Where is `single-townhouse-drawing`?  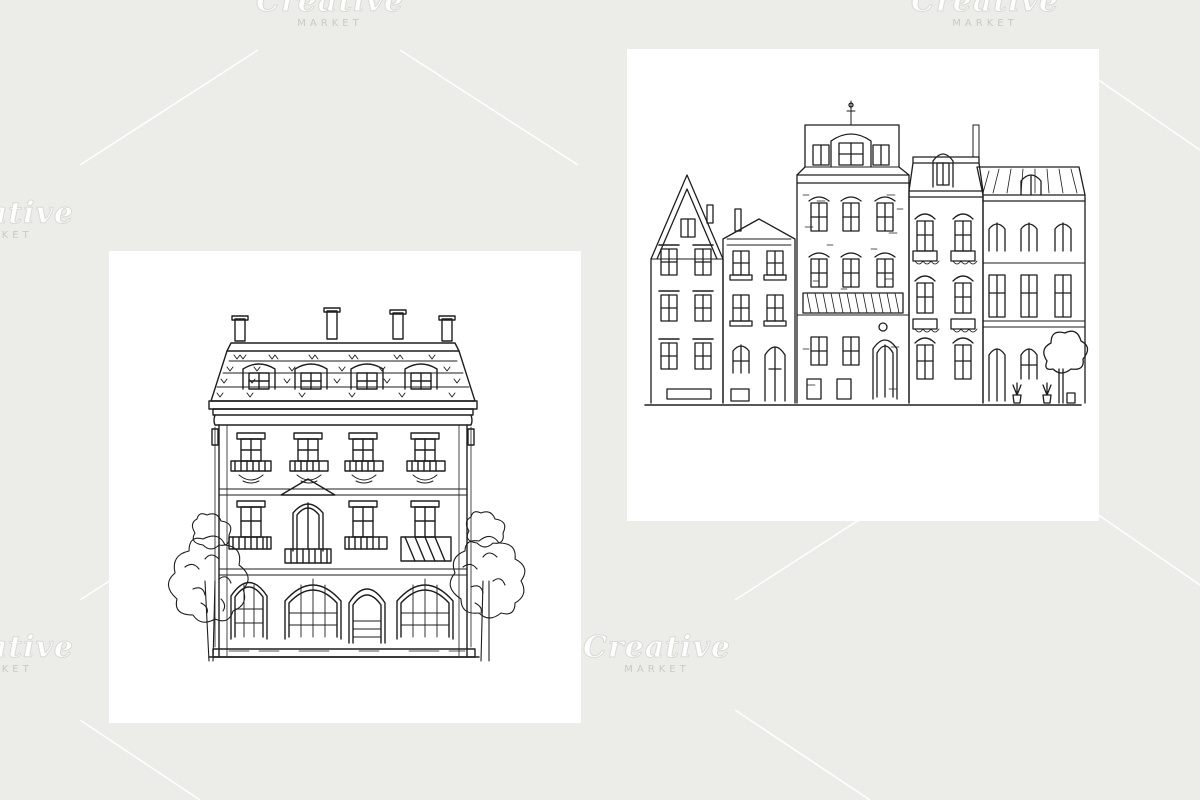 single-townhouse-drawing is located at coordinates (346, 484).